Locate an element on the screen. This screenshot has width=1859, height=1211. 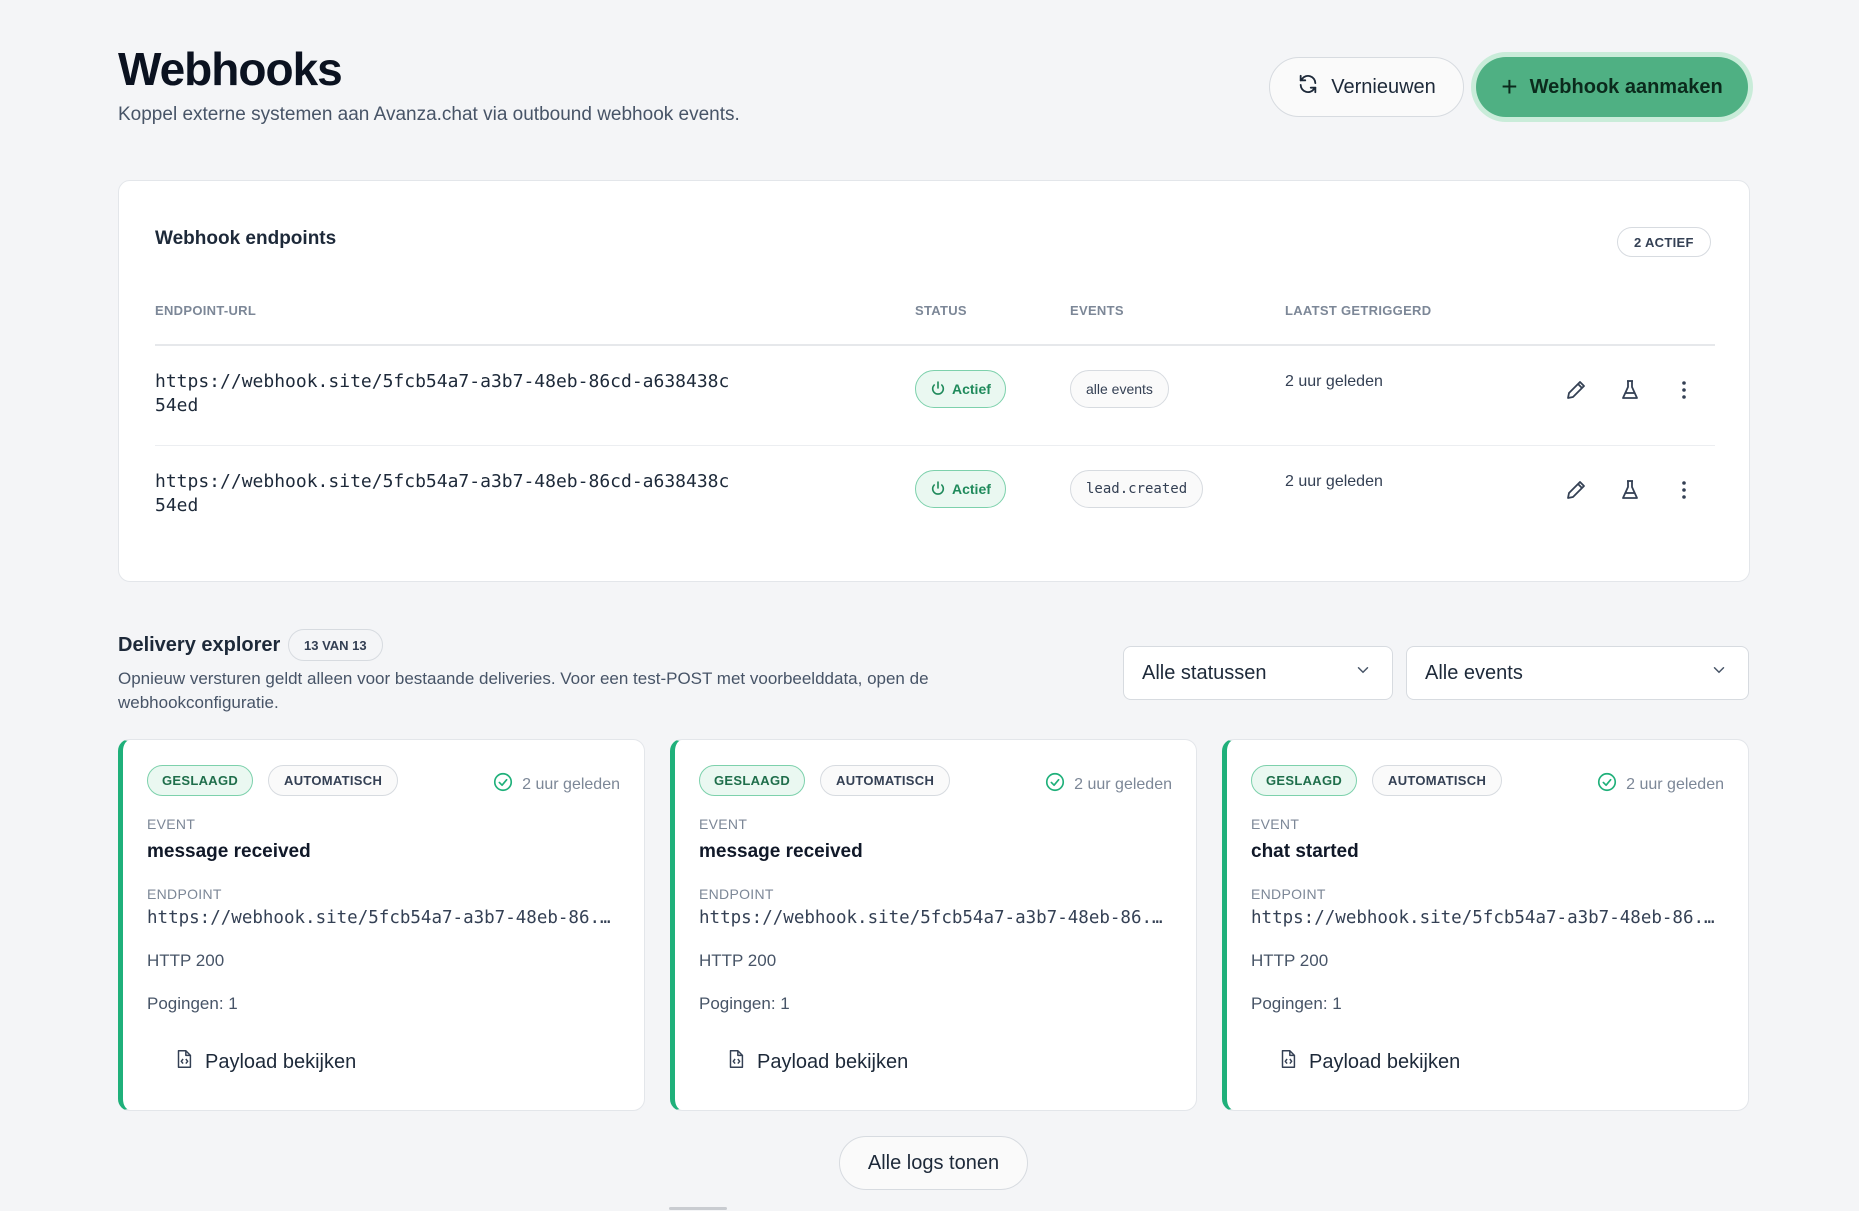
column-header-status: STATUS is located at coordinates (941, 310).